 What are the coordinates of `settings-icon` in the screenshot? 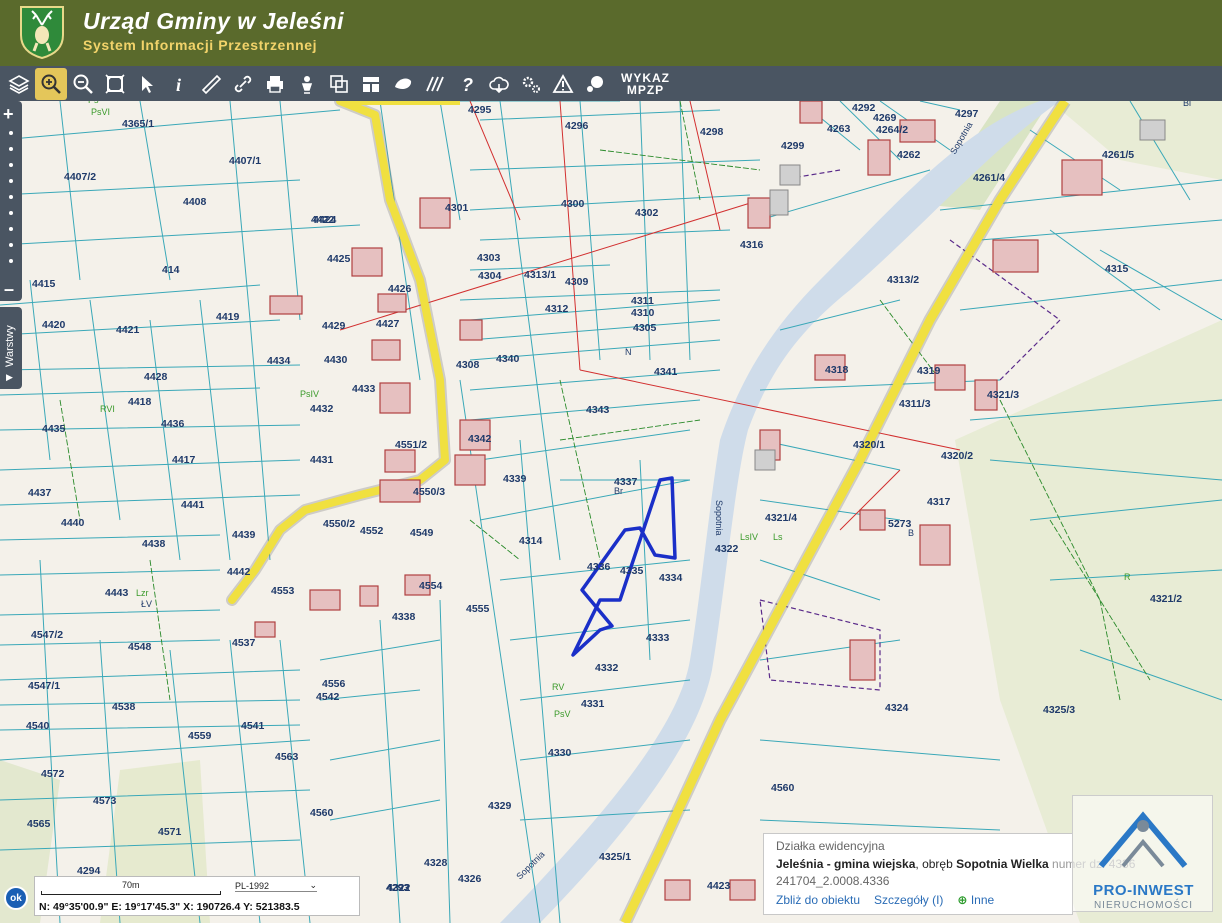 It's located at (531, 84).